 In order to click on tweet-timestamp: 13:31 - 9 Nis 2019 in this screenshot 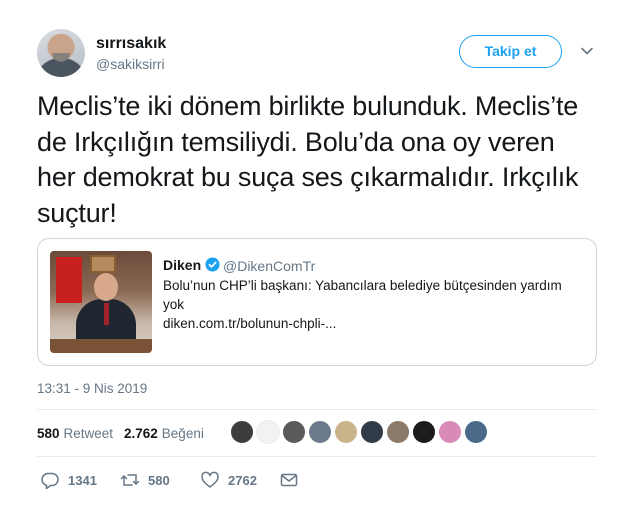, I will do `click(92, 388)`.